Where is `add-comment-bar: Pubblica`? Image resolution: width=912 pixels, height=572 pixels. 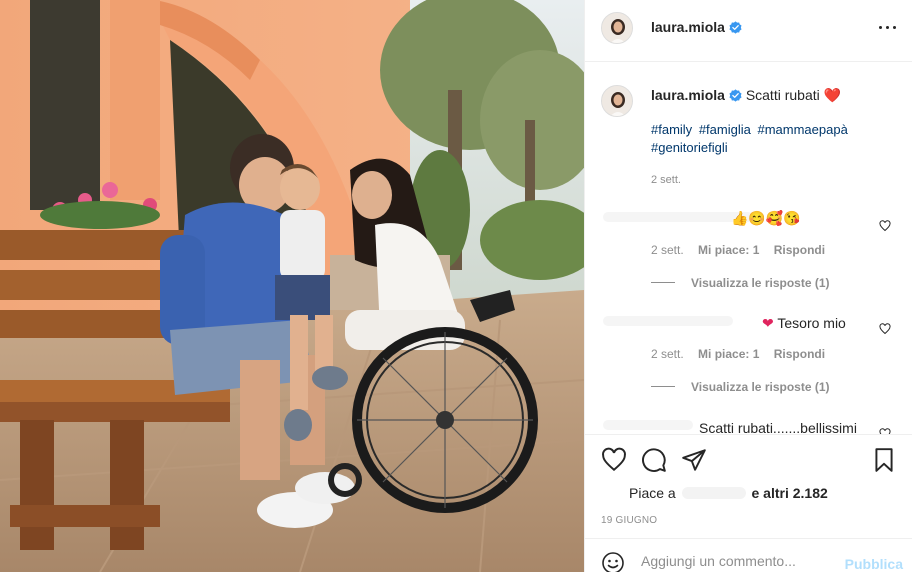
add-comment-bar: Pubblica is located at coordinates (748, 555).